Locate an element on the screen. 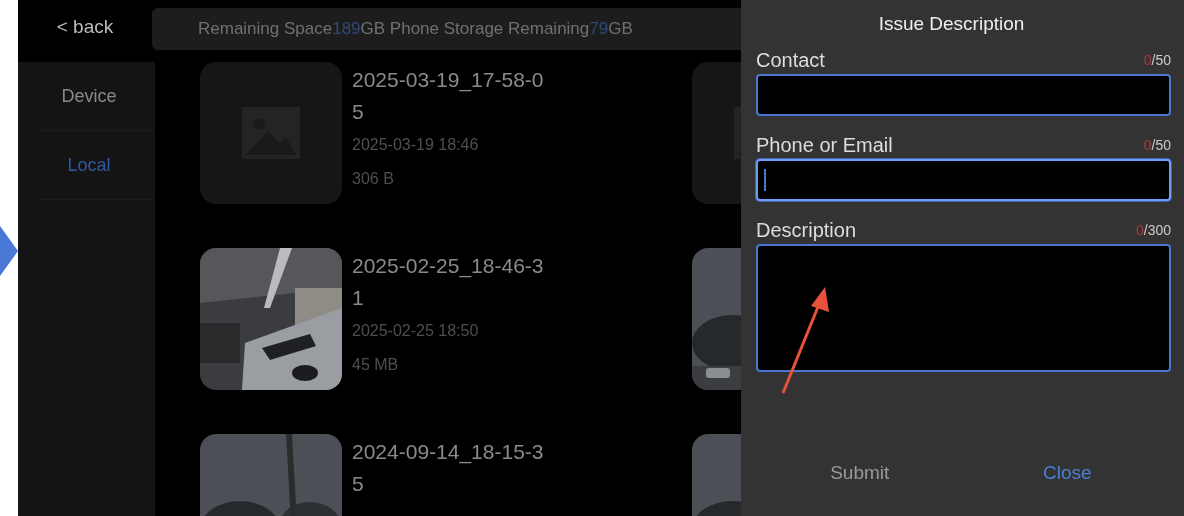  file-name: 2024-09-14_18-15-35 is located at coordinates (448, 468).